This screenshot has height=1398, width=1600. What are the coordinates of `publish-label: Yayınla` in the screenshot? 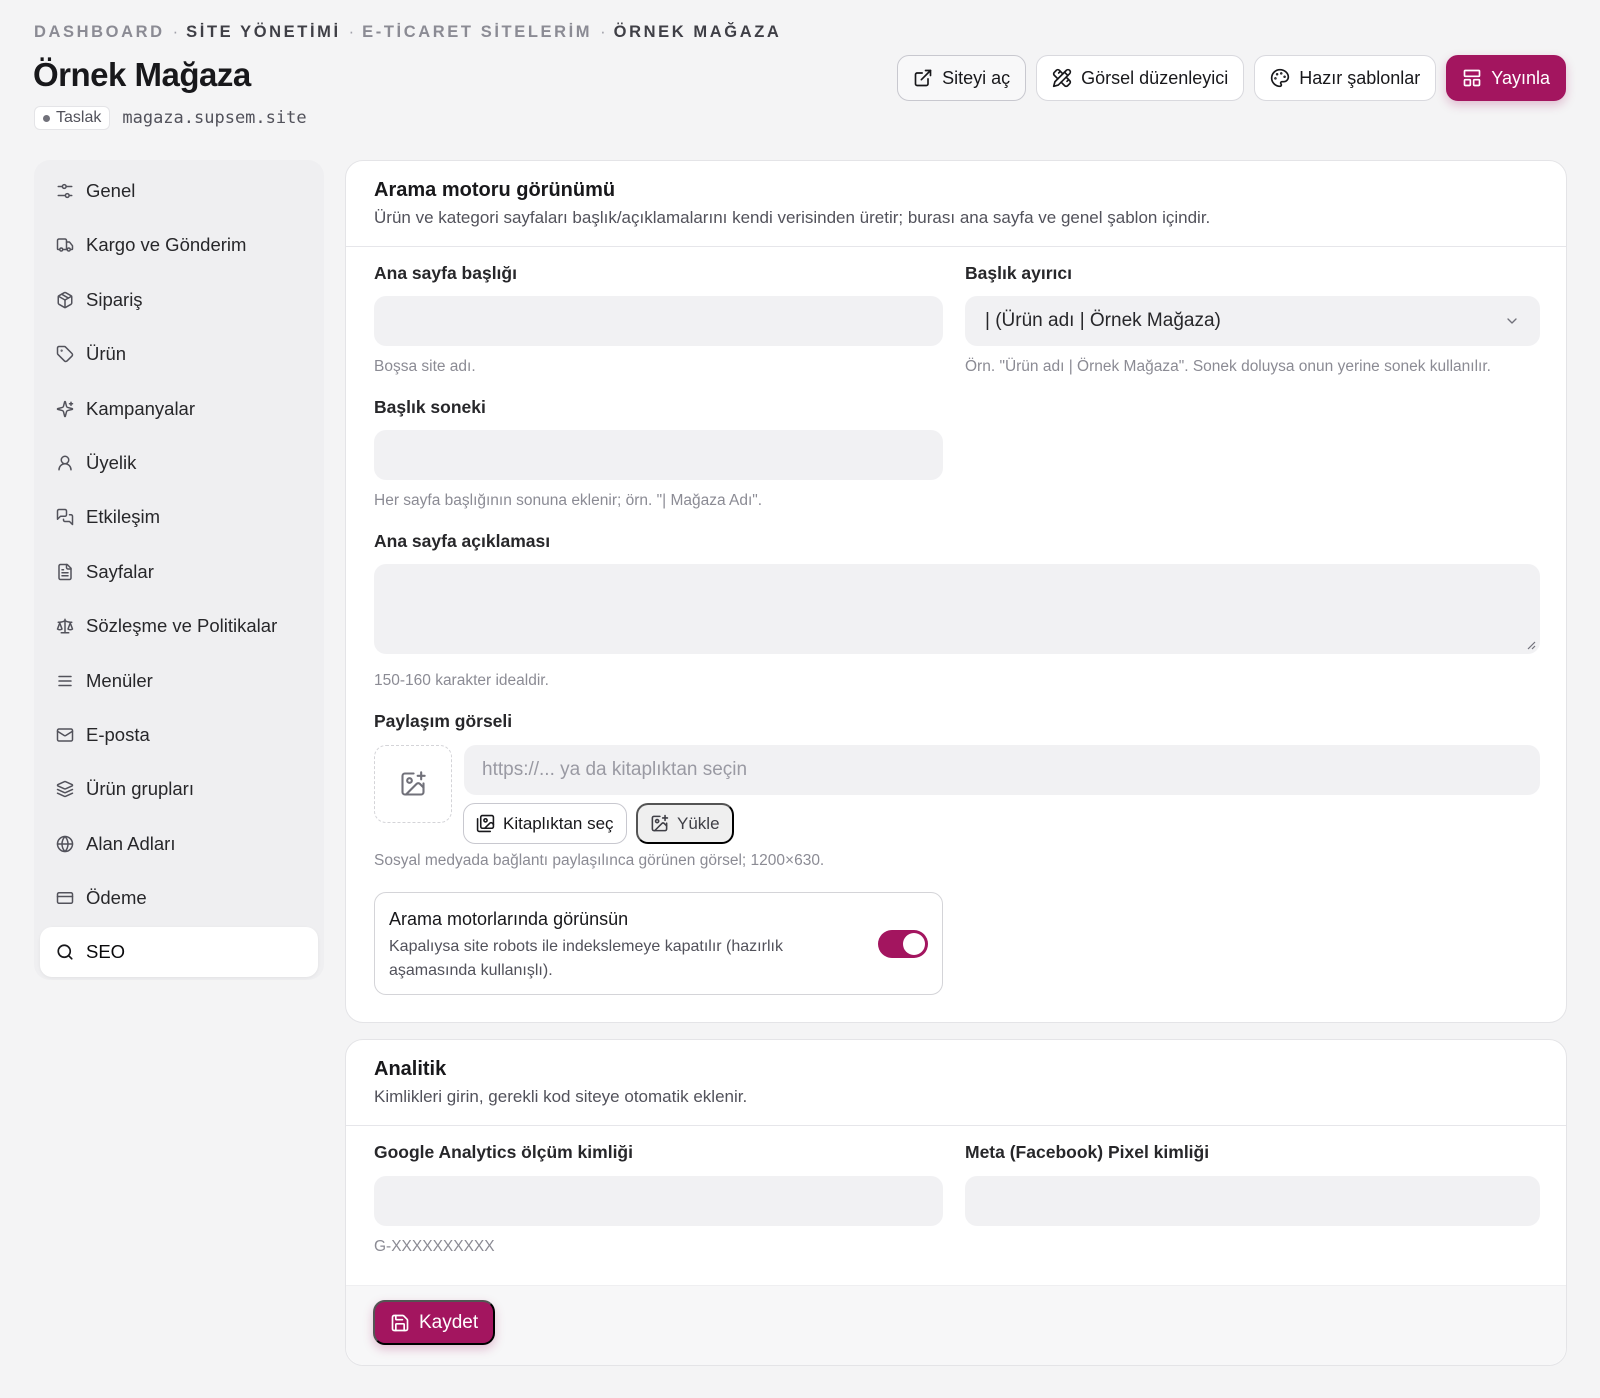 It's located at (1520, 77).